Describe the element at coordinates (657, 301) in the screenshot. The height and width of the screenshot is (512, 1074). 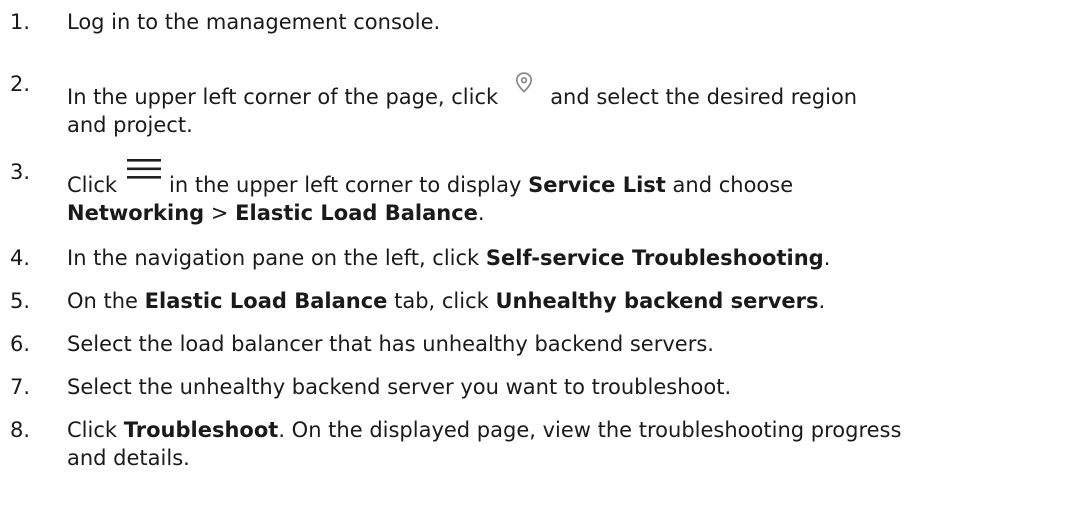
I see `unhealthy-backend-servers-label: Unhealthy backend servers` at that location.